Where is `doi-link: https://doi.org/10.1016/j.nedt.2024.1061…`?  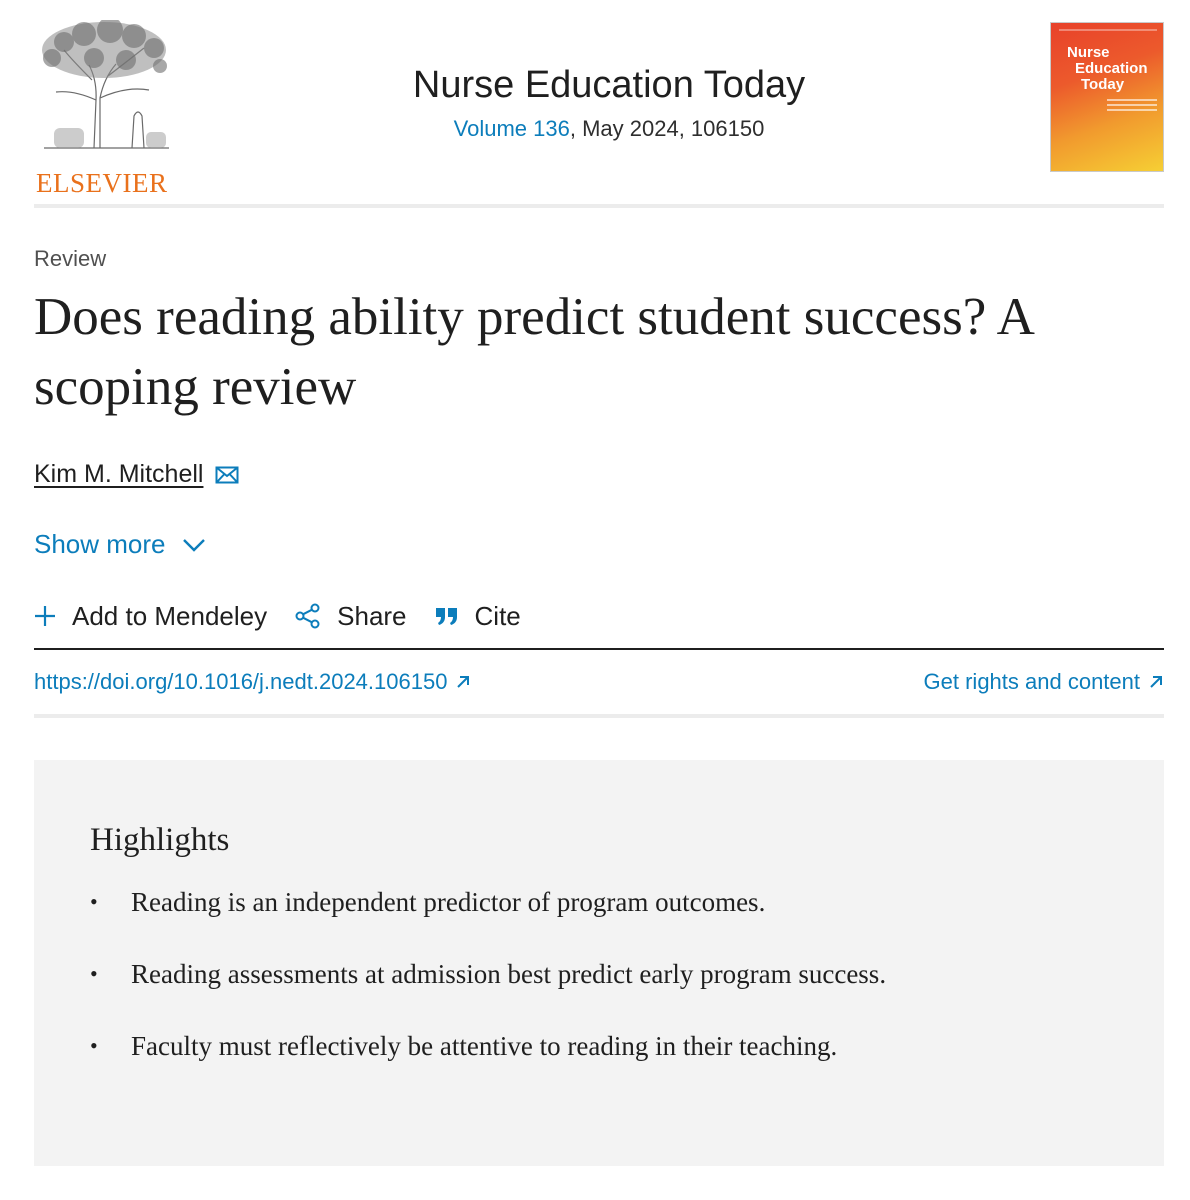 doi-link: https://doi.org/10.1016/j.nedt.2024.1061… is located at coordinates (252, 682).